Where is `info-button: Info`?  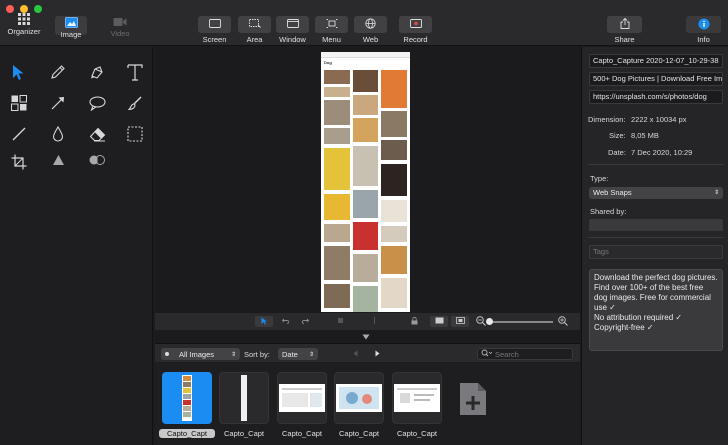
info-button: Info is located at coordinates (703, 30).